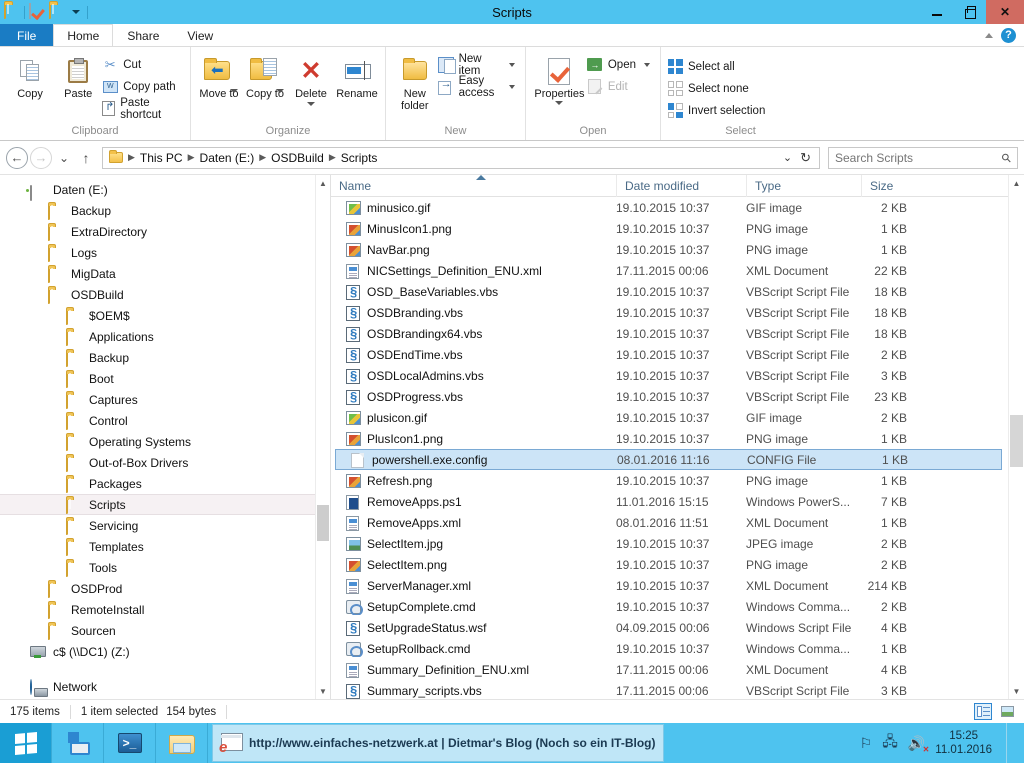 The height and width of the screenshot is (768, 1024). What do you see at coordinates (165, 441) in the screenshot?
I see `sidebar-item-operating-systems: Operating Systems` at bounding box center [165, 441].